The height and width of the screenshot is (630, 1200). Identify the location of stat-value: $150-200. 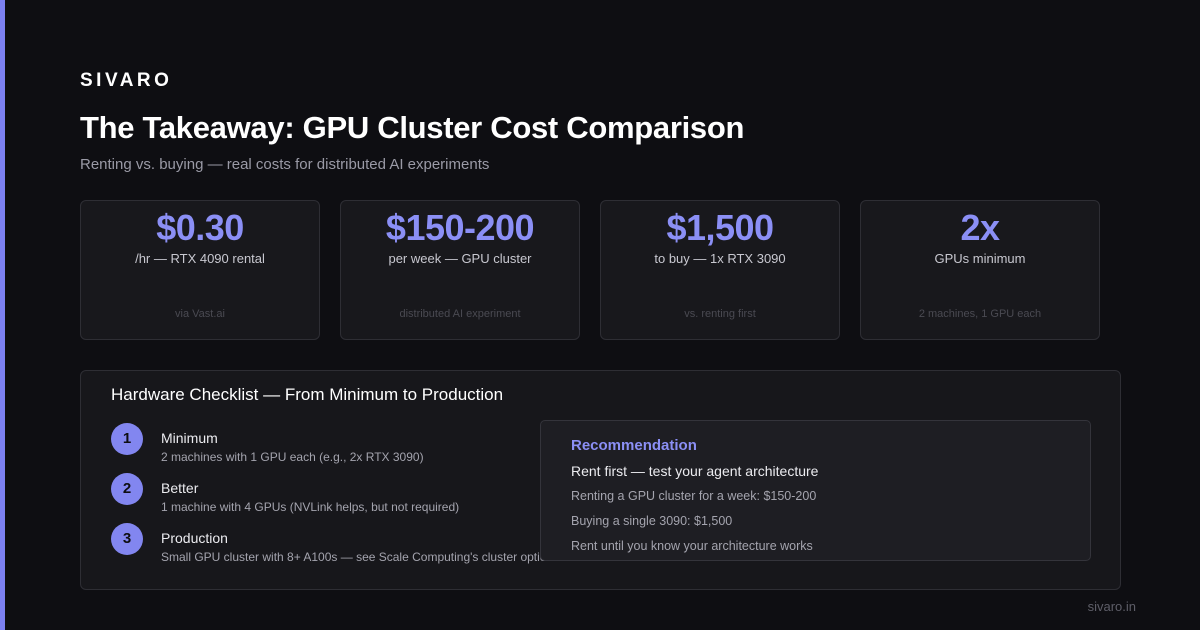
(460, 227).